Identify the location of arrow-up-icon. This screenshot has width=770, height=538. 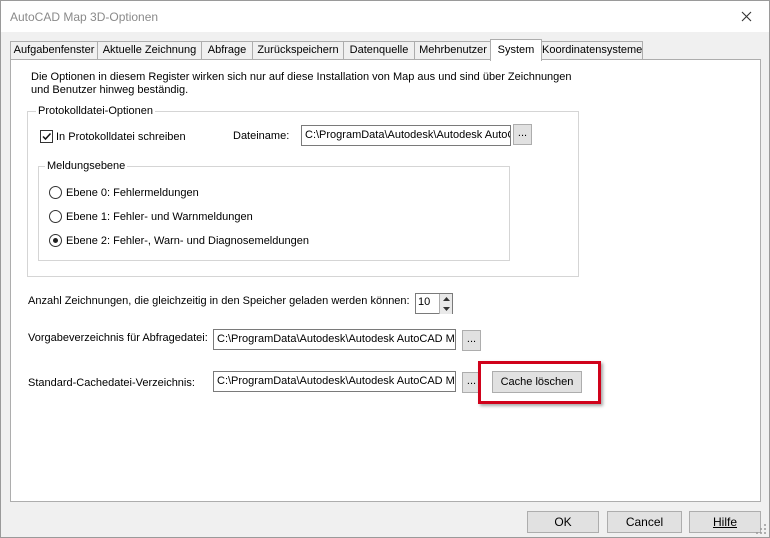
(446, 299).